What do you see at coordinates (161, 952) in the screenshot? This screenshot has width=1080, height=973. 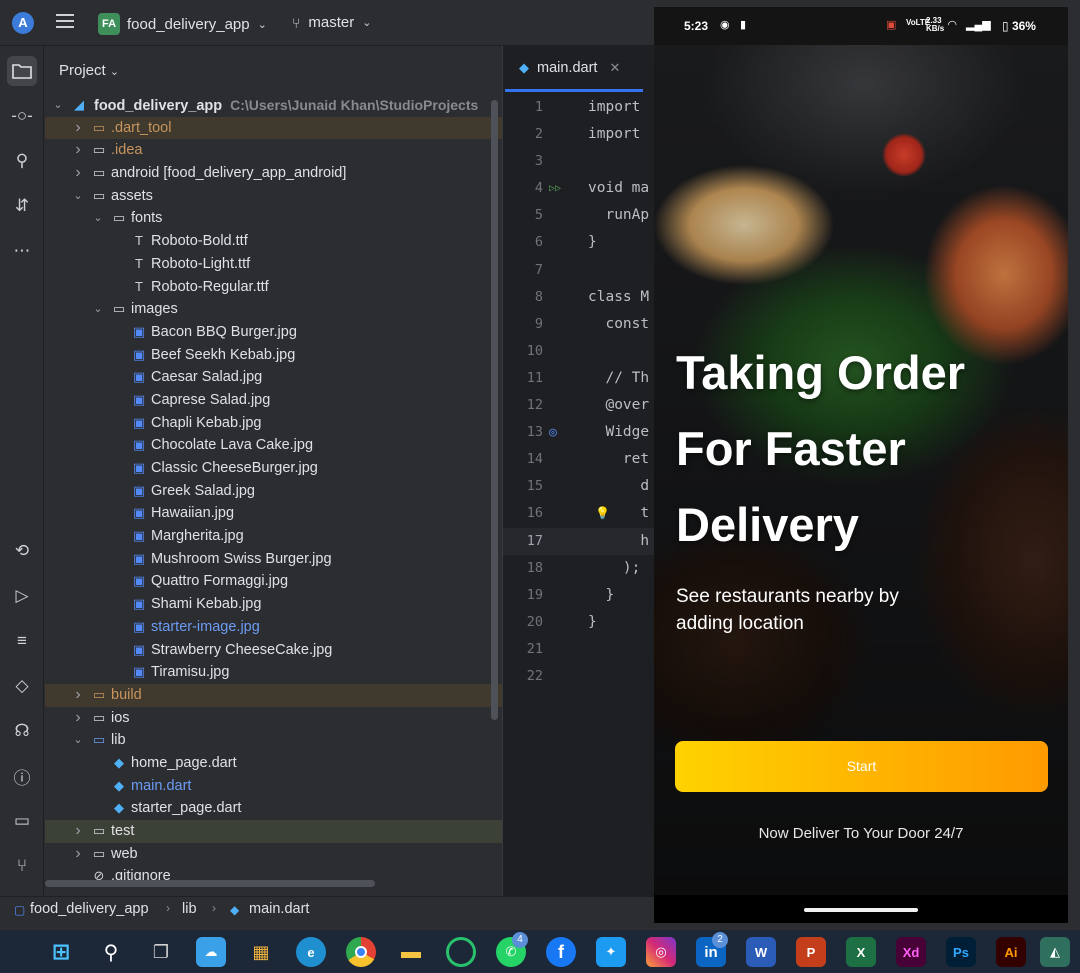 I see `task-view-icon: ❐` at bounding box center [161, 952].